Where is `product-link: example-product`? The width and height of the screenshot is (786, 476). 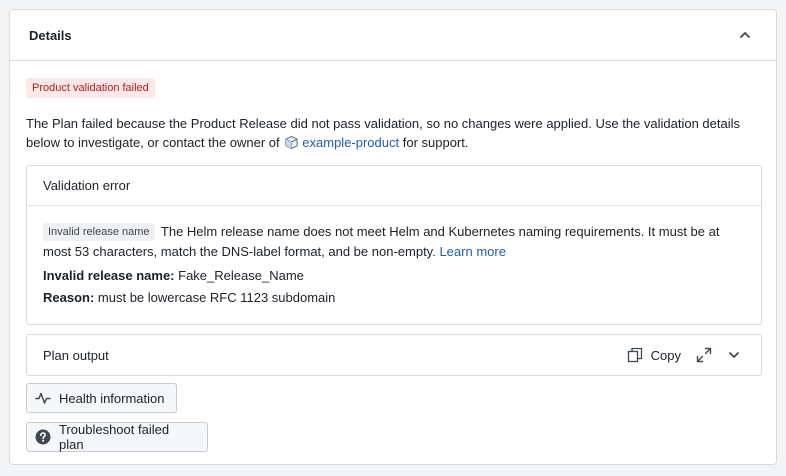 product-link: example-product is located at coordinates (350, 142).